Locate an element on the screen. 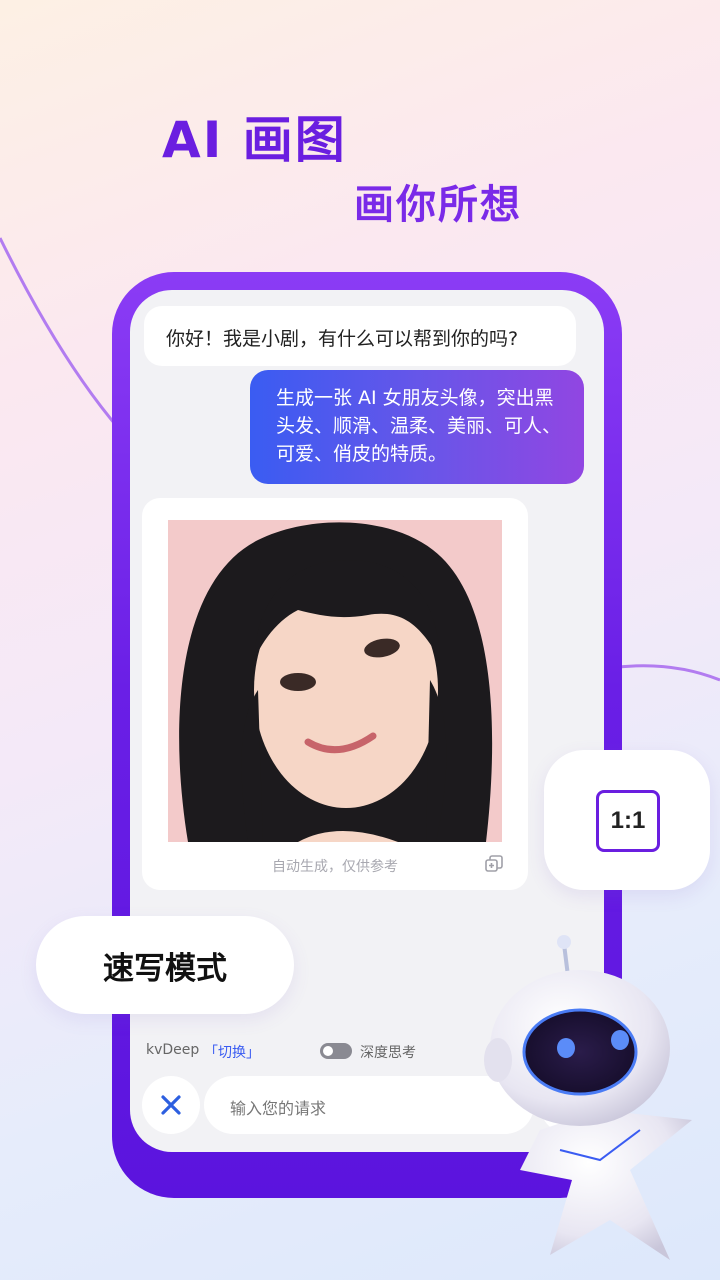  bot-message-bubble: 你好！我是小剧，有什么可以帮到你的吗? is located at coordinates (360, 336).